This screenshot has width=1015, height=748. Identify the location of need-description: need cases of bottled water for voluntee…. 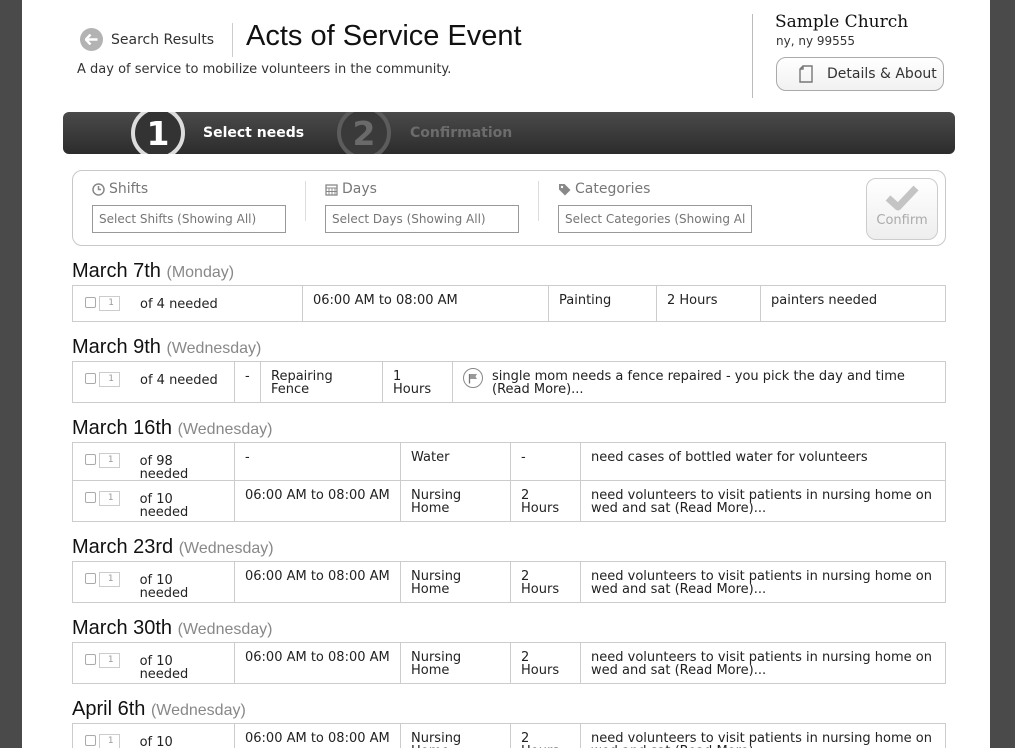
(729, 457).